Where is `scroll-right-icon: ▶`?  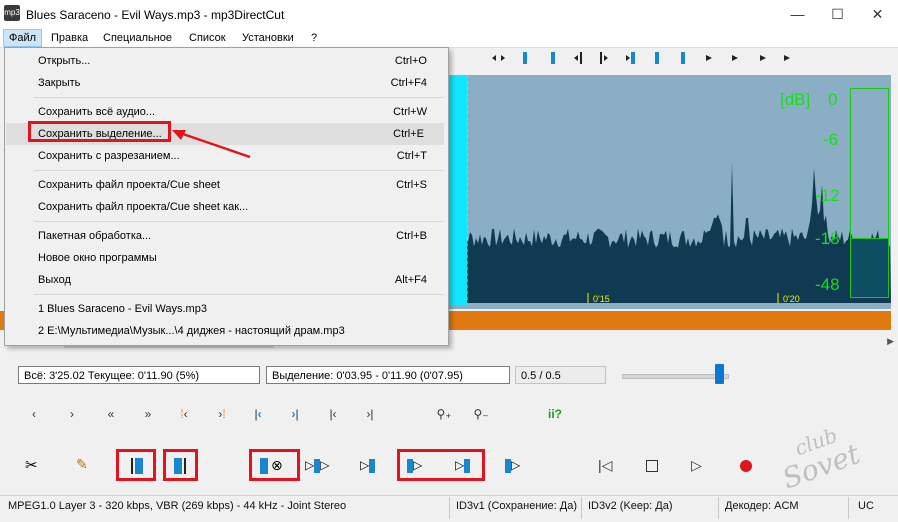 scroll-right-icon: ▶ is located at coordinates (890, 341).